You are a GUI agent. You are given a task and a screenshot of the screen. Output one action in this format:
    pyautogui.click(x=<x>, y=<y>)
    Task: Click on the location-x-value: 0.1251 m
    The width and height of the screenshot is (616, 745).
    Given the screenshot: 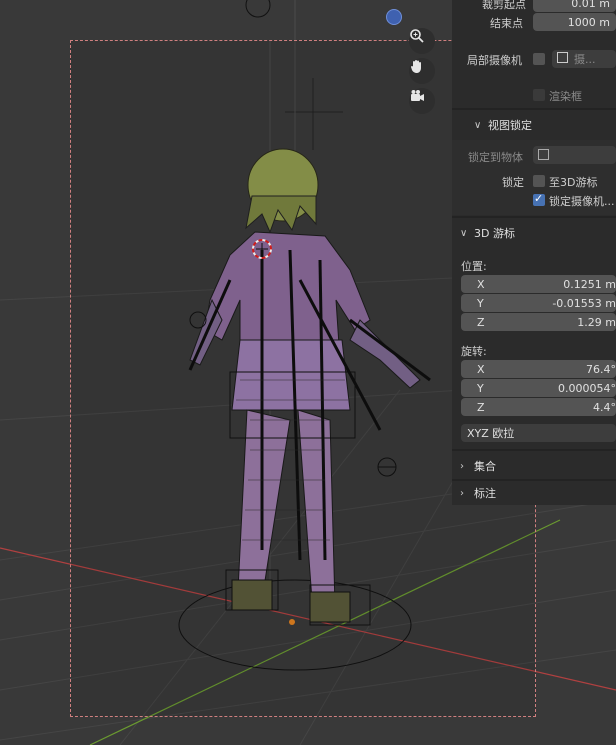 What is the action you would take?
    pyautogui.click(x=589, y=284)
    